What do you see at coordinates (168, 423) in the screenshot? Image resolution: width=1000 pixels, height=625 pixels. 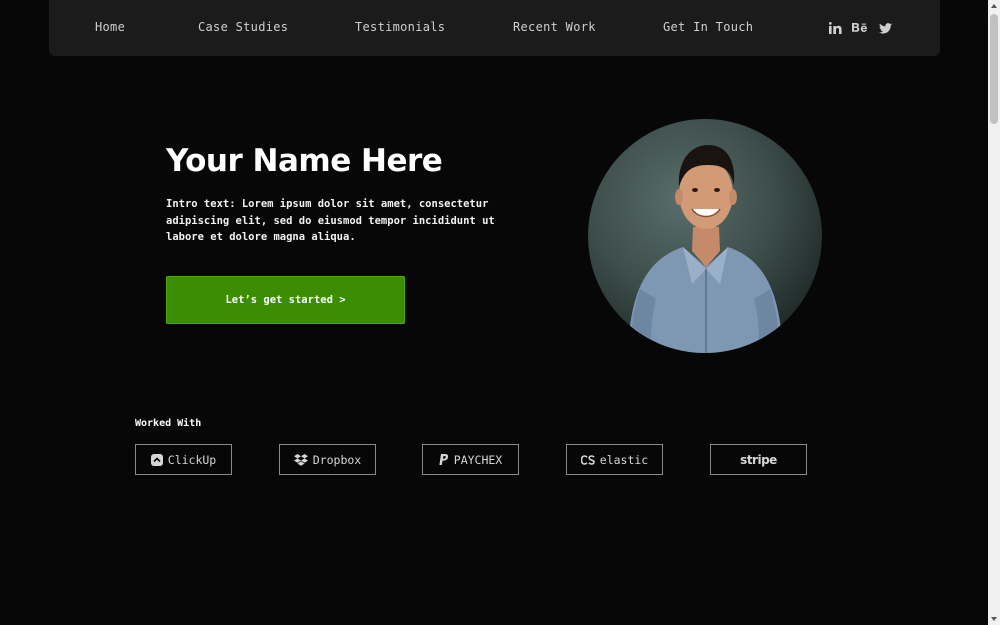 I see `worked-with-label: Worked With` at bounding box center [168, 423].